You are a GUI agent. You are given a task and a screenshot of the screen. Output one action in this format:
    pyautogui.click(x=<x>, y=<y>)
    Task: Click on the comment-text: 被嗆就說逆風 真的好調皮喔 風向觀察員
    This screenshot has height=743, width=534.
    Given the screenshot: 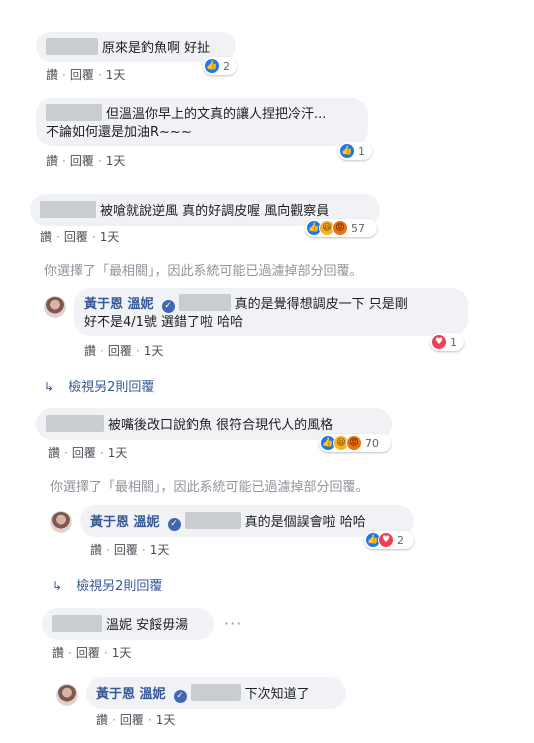 What is the action you would take?
    pyautogui.click(x=215, y=211)
    